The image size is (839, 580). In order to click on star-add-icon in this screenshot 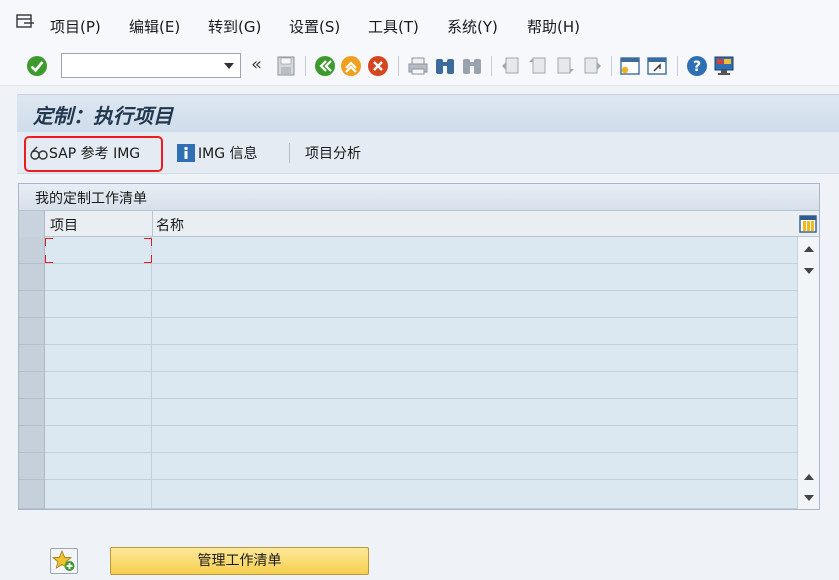, I will do `click(63, 560)`.